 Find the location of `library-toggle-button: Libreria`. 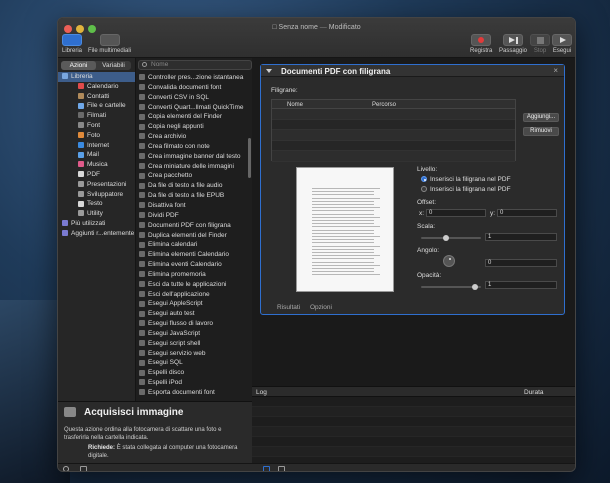

library-toggle-button: Libreria is located at coordinates (72, 44).